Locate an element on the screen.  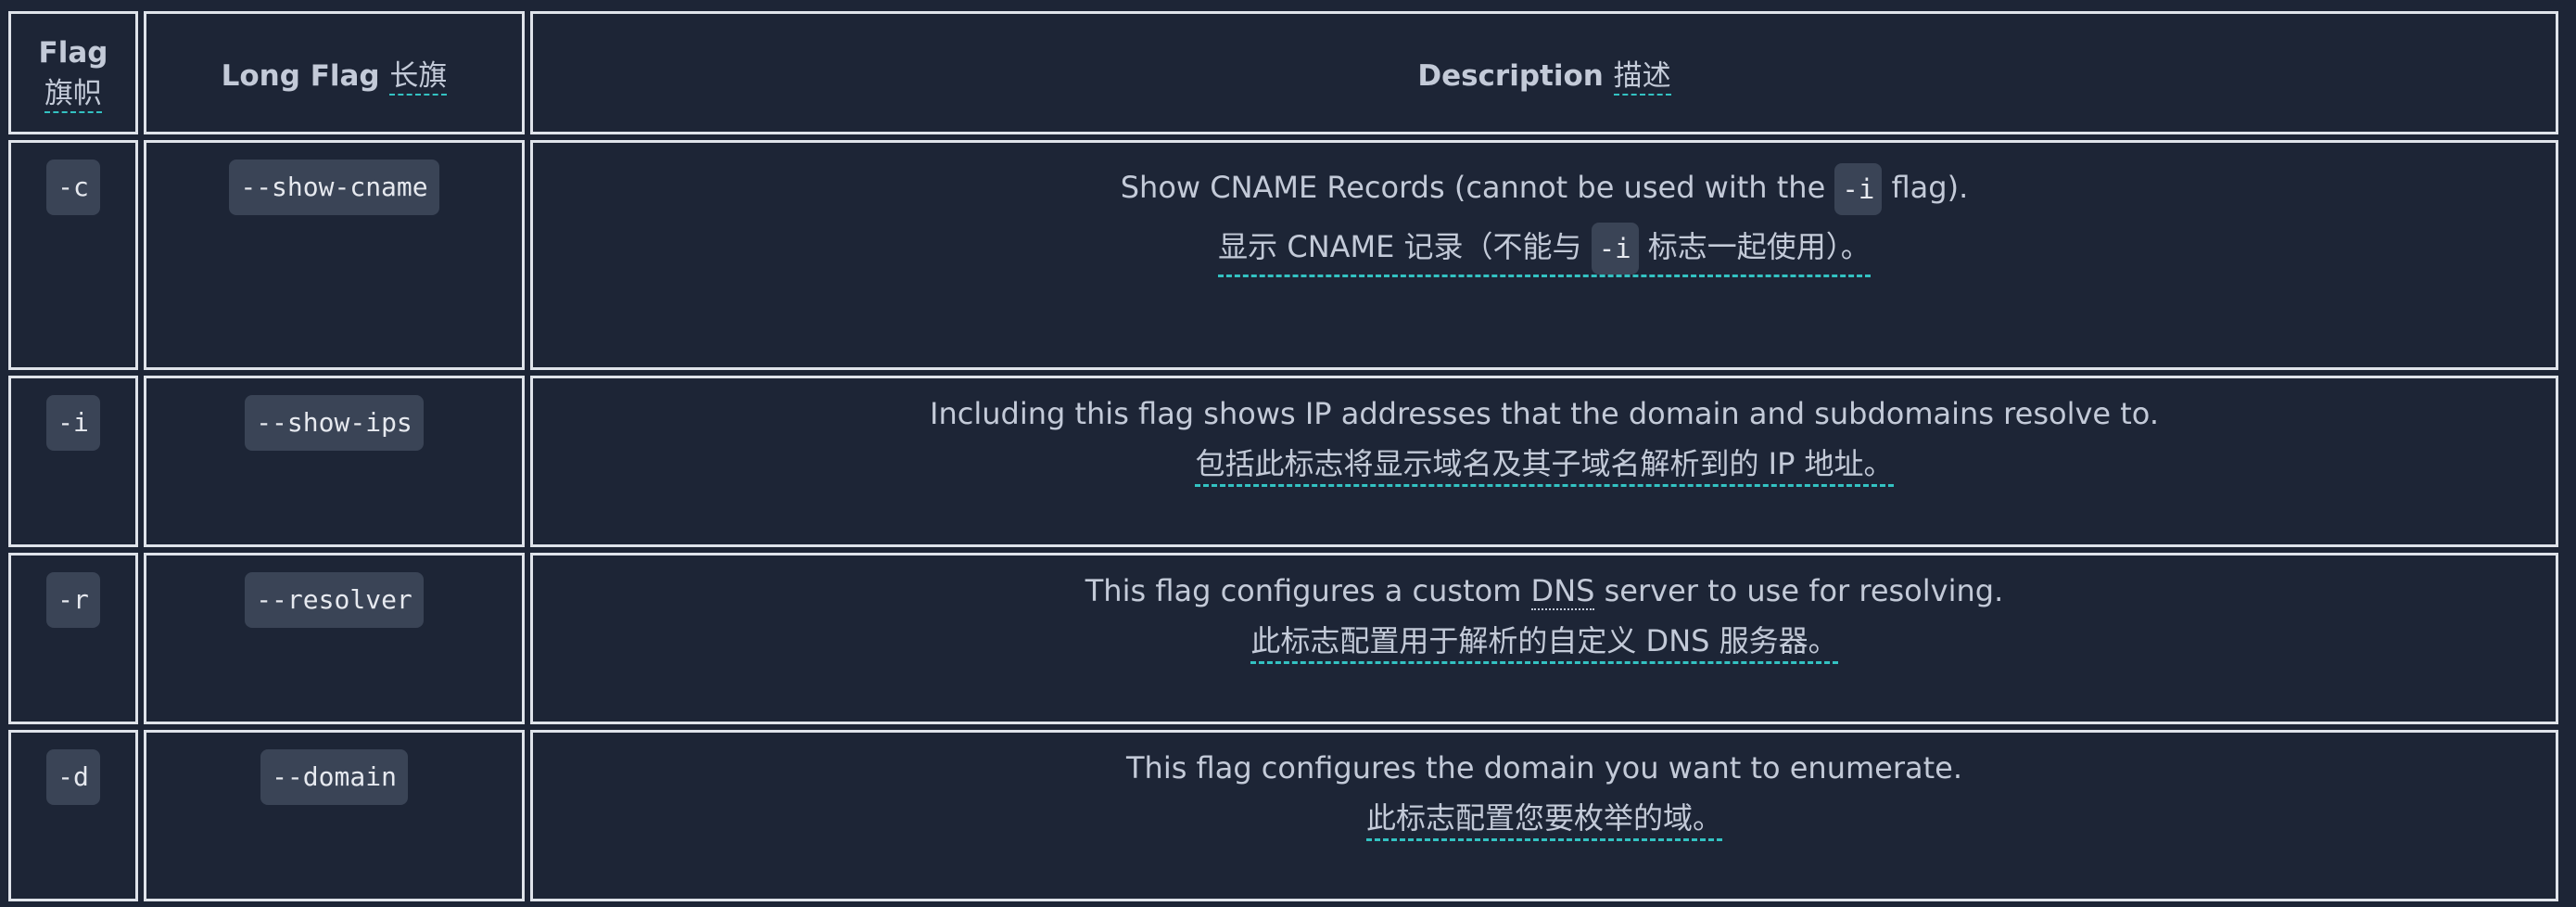
description-zh: 此标志配置您要枚举的域。 is located at coordinates (1543, 819).